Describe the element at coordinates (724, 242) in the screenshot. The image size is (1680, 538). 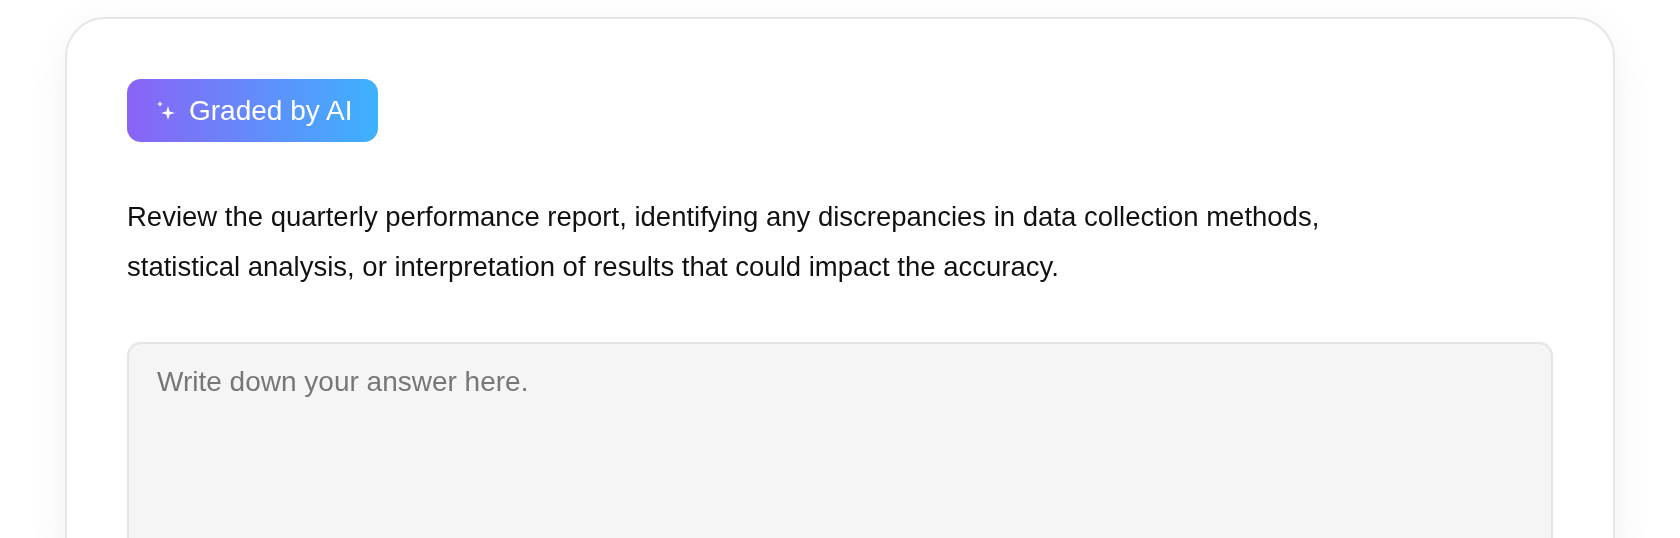
I see `question-text: Review the quarterly performance report, identifying any discrepancies in data collection methods, statistical analysis, or interpretation of results that could impact the accuracy.` at that location.